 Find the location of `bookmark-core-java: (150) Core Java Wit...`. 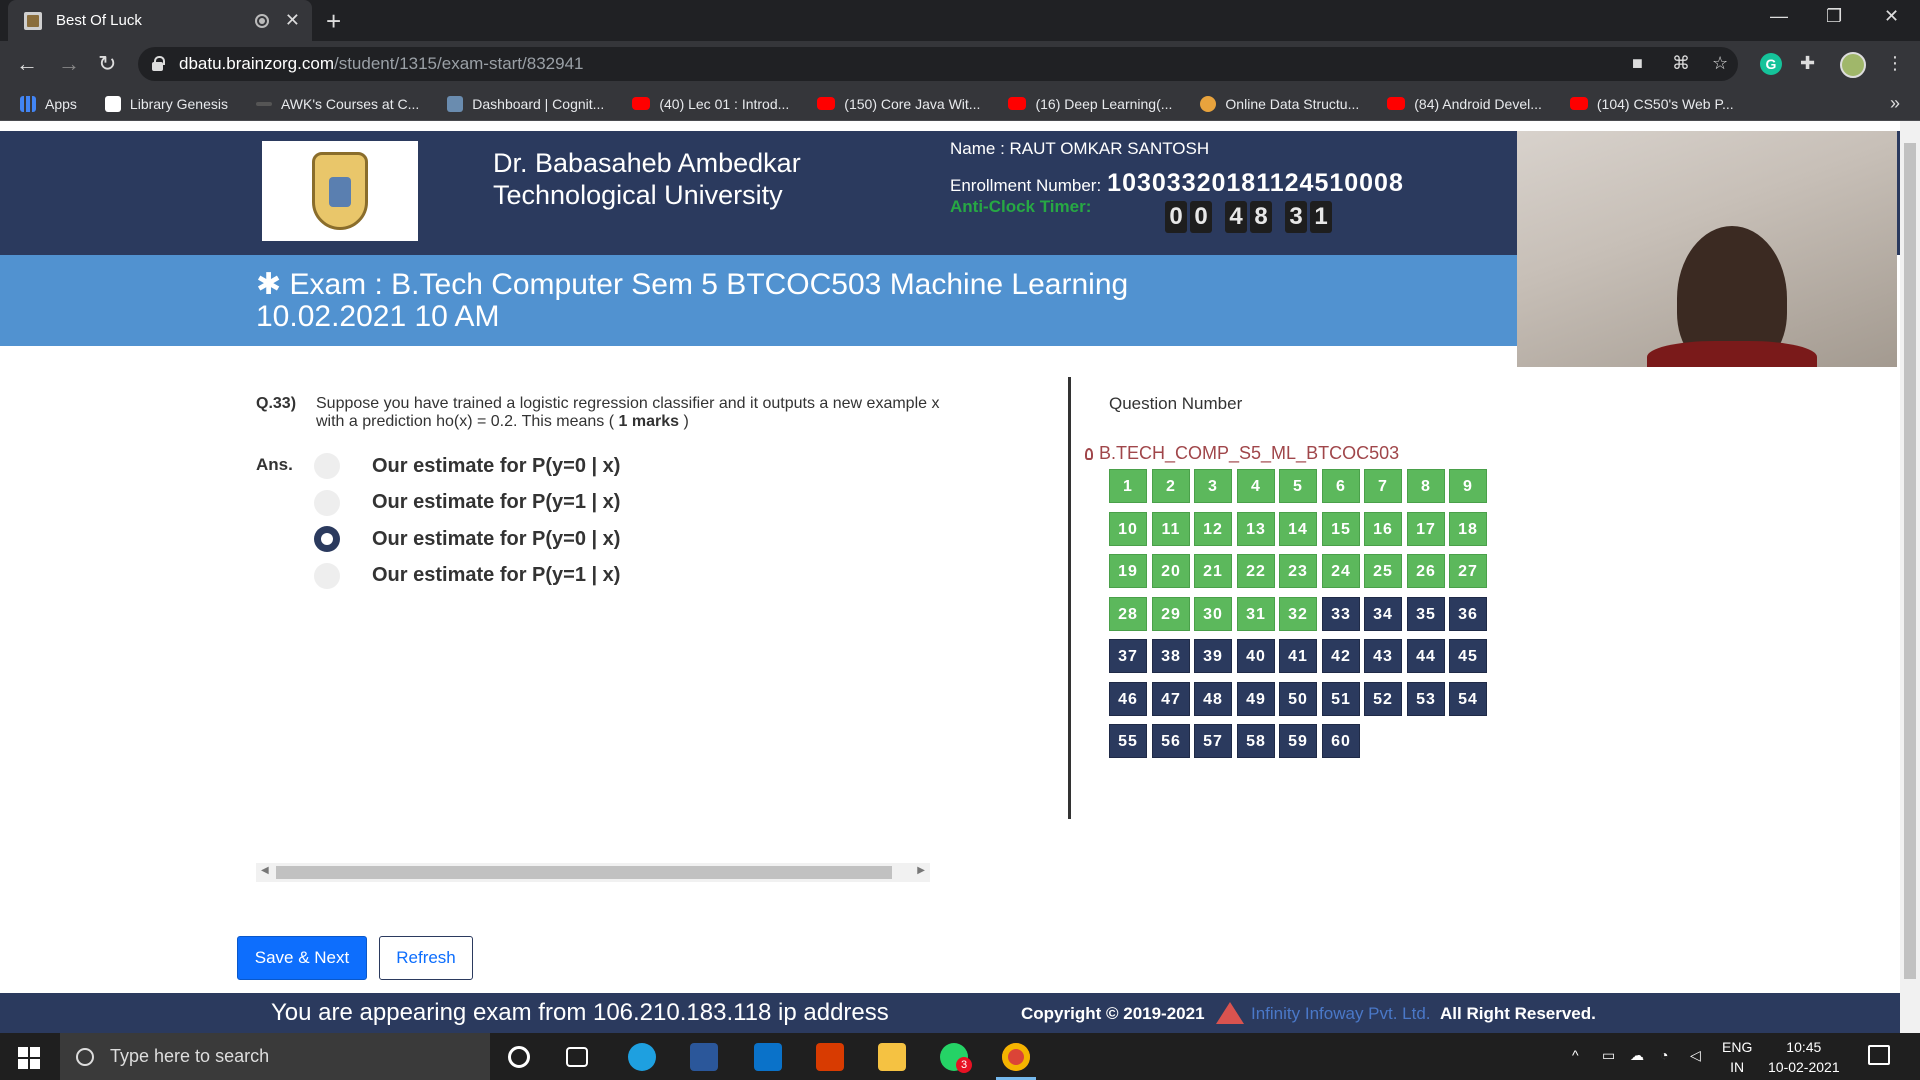

bookmark-core-java: (150) Core Java Wit... is located at coordinates (898, 104).